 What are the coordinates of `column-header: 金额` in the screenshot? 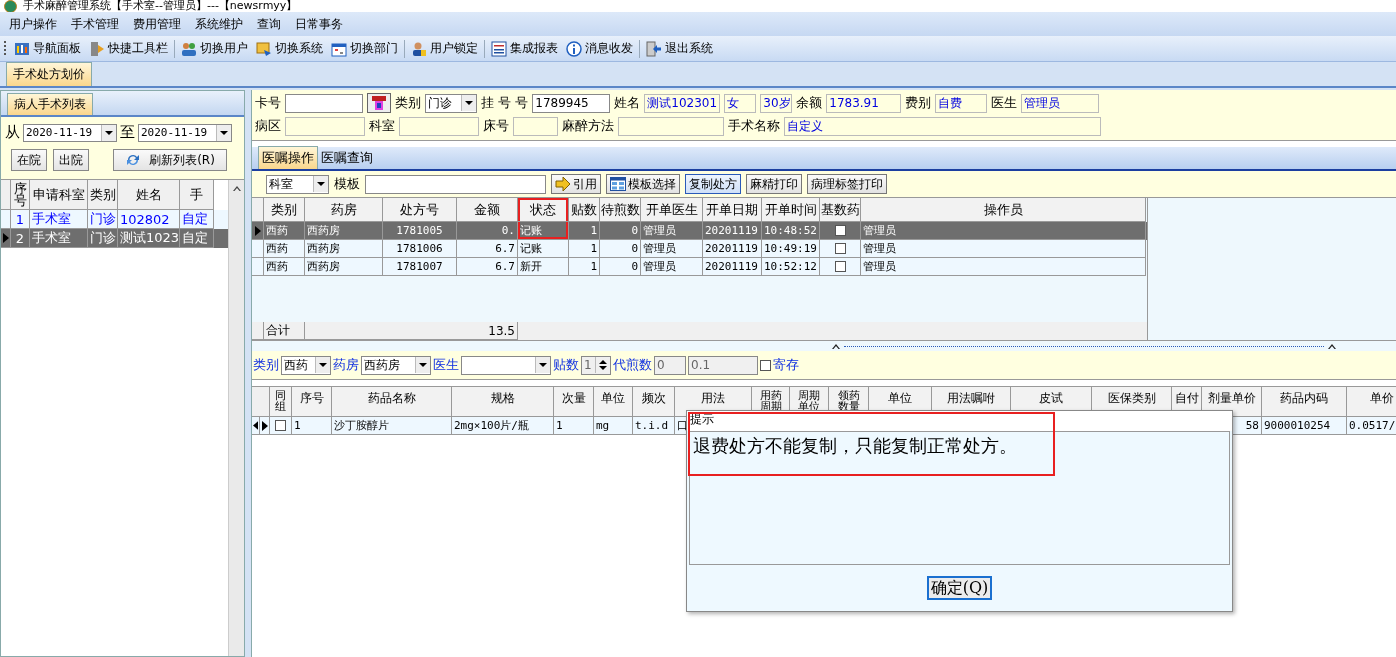 It's located at (487, 210).